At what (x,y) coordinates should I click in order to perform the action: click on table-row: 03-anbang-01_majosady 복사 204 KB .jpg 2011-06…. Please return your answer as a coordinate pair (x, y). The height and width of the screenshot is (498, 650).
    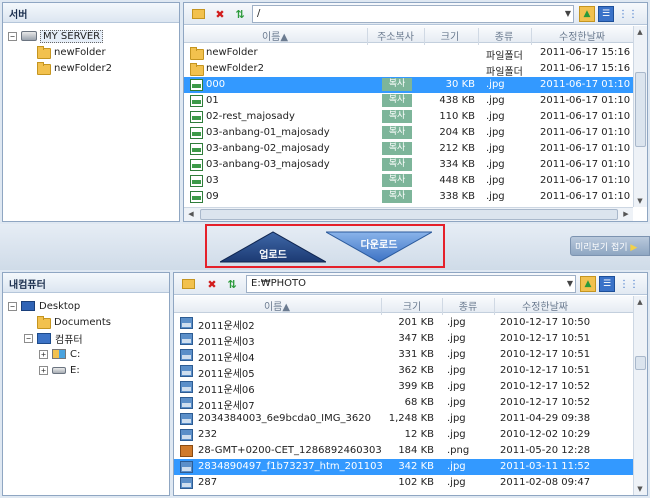
    Looking at the image, I should click on (408, 133).